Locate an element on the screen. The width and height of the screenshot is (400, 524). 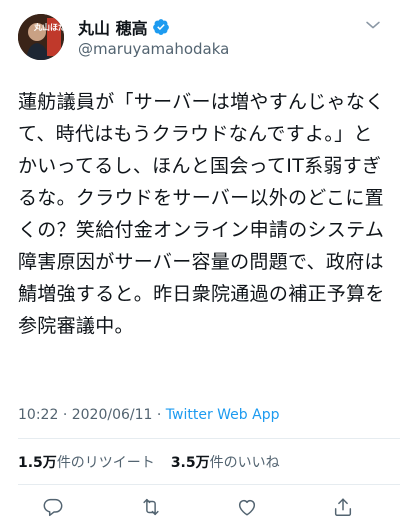
action-bar is located at coordinates (200, 508).